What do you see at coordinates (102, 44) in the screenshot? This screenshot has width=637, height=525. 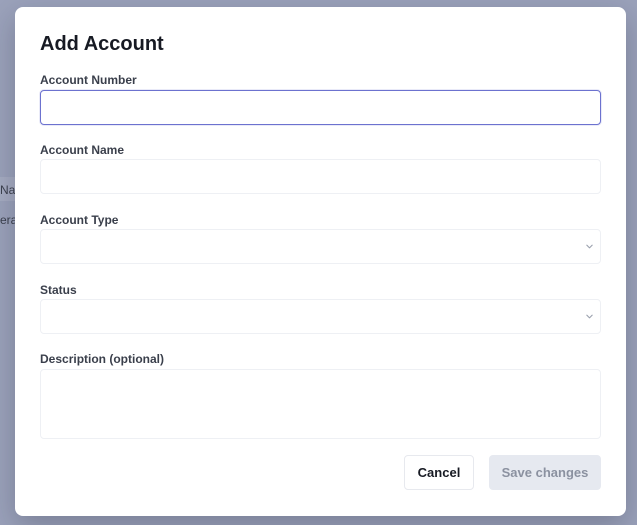 I see `dialog-title: Add Account` at bounding box center [102, 44].